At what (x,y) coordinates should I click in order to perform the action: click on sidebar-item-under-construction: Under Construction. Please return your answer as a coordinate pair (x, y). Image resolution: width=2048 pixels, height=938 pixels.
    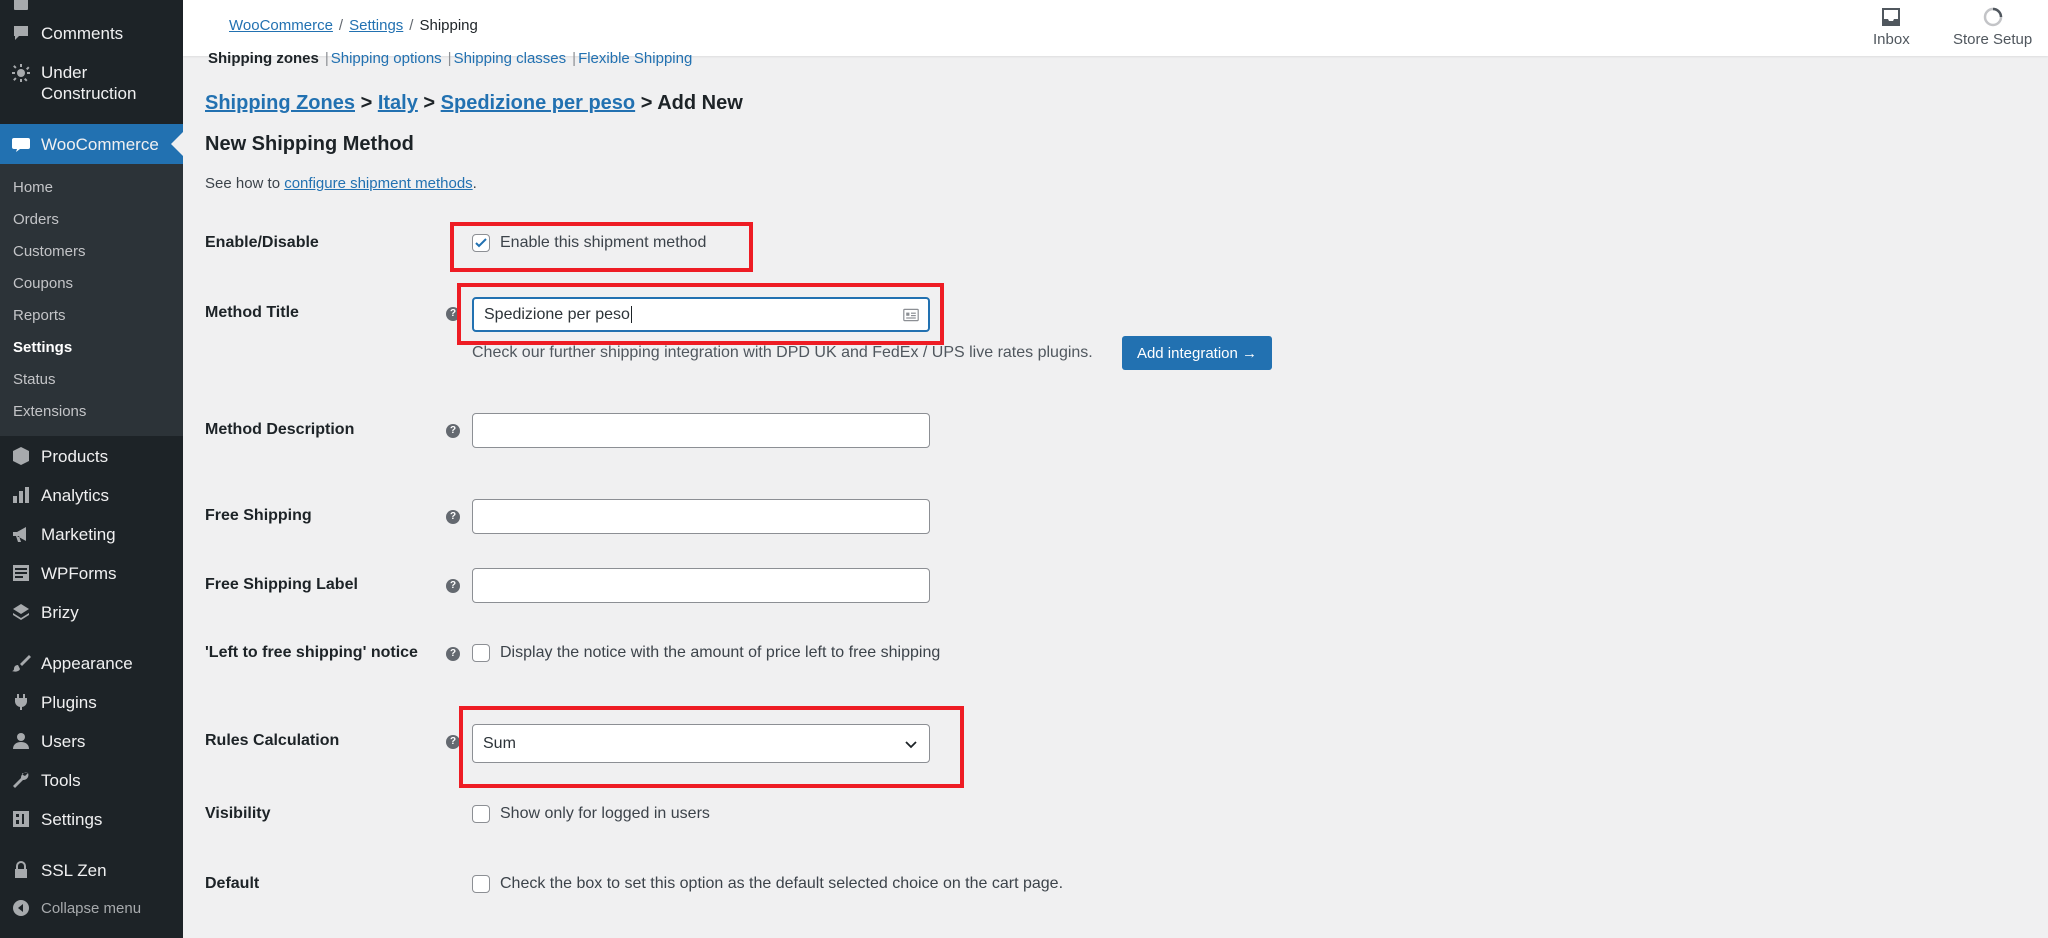
    Looking at the image, I should click on (91, 83).